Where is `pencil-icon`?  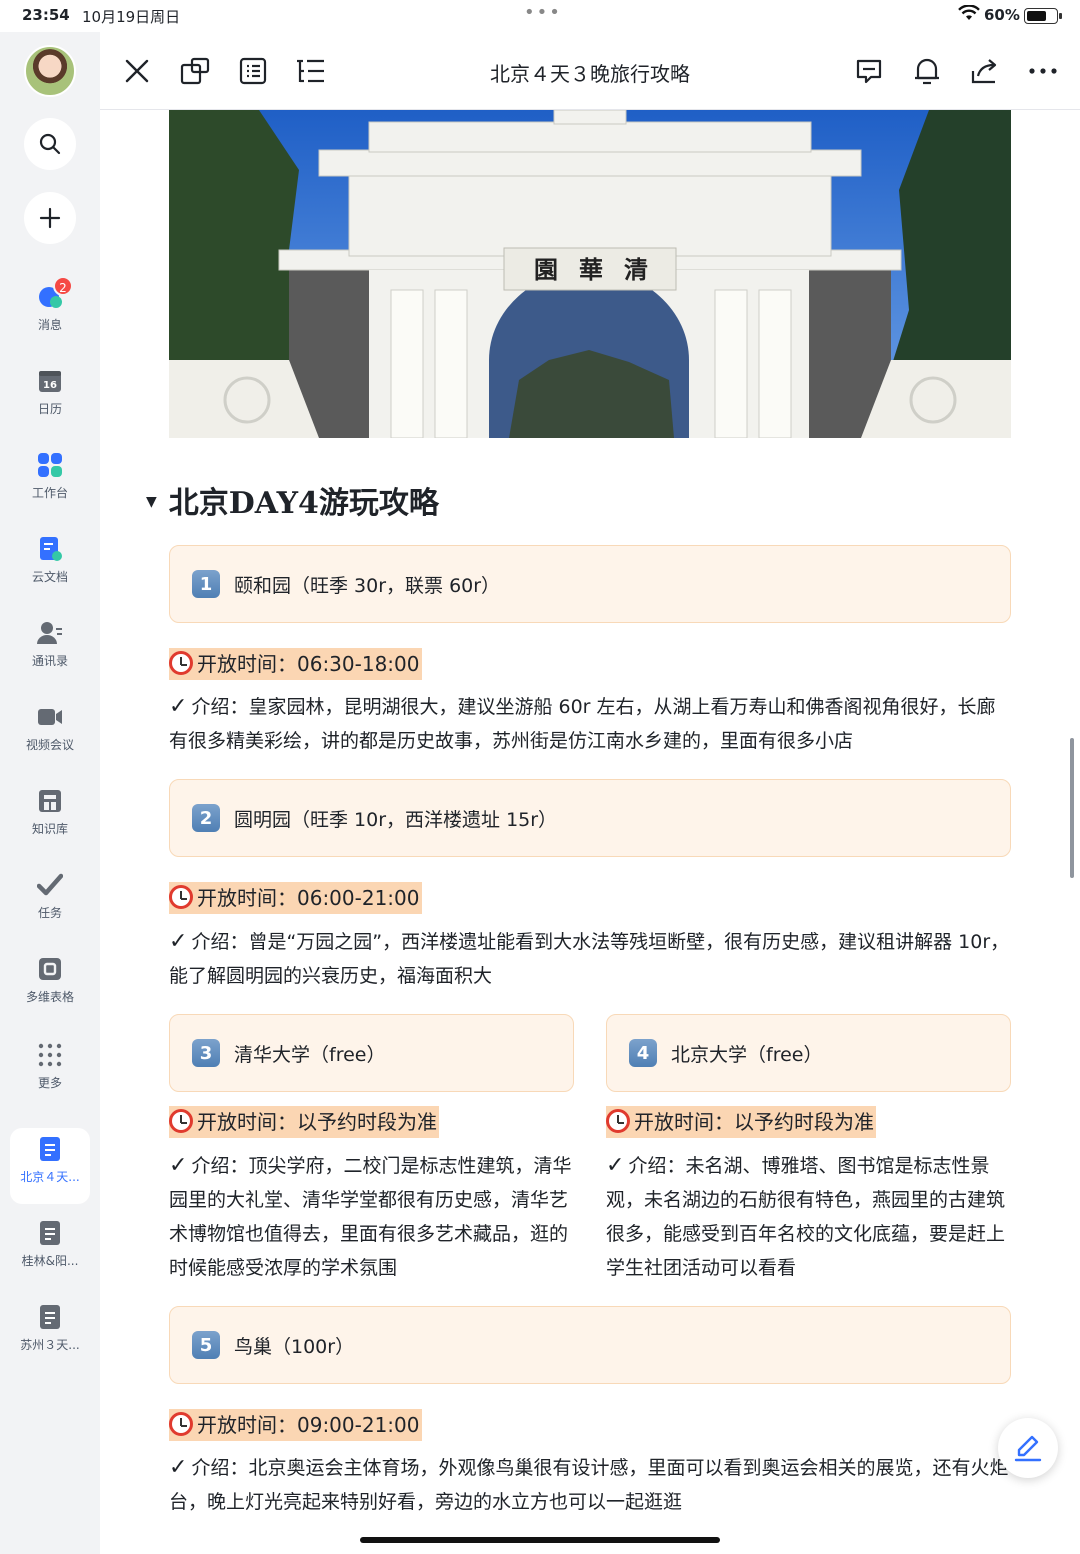 pencil-icon is located at coordinates (1028, 1448).